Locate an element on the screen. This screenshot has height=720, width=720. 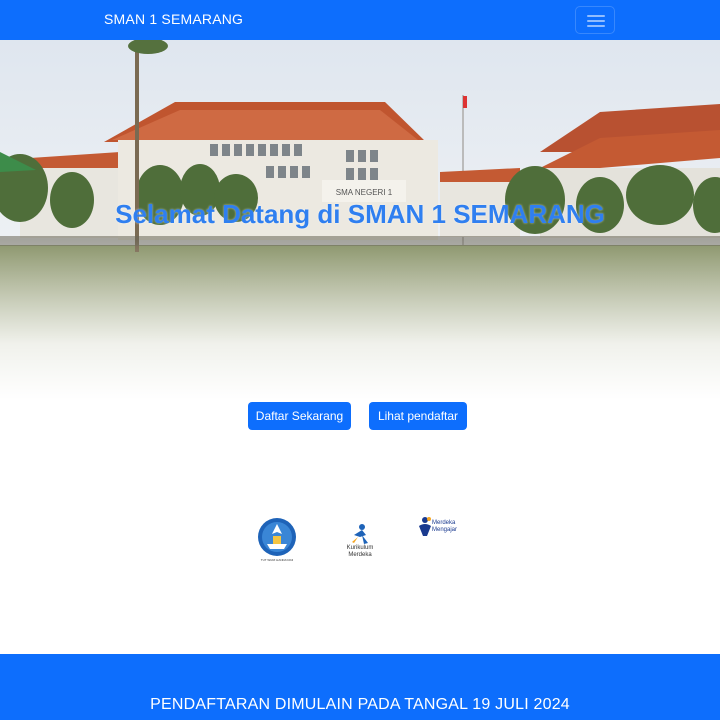
navbar-brand: SMAN 1 SEMARANG is located at coordinates (173, 19).